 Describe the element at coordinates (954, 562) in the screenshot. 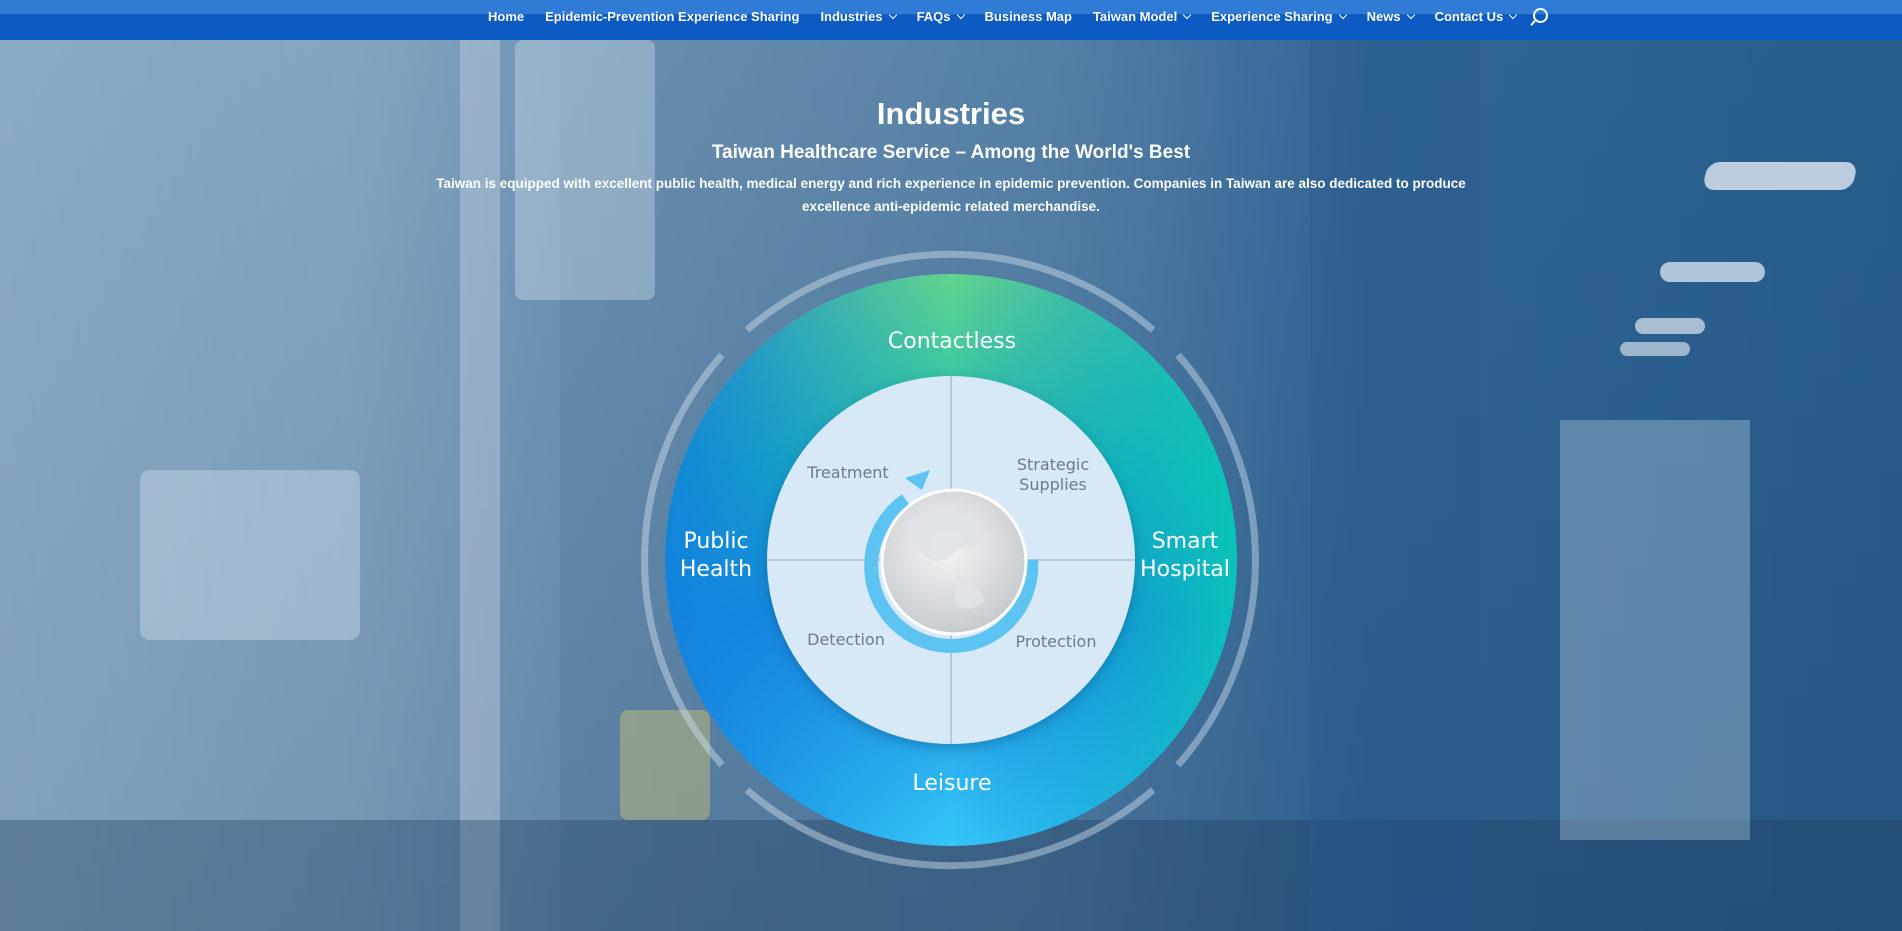

I see `globe-icon` at that location.